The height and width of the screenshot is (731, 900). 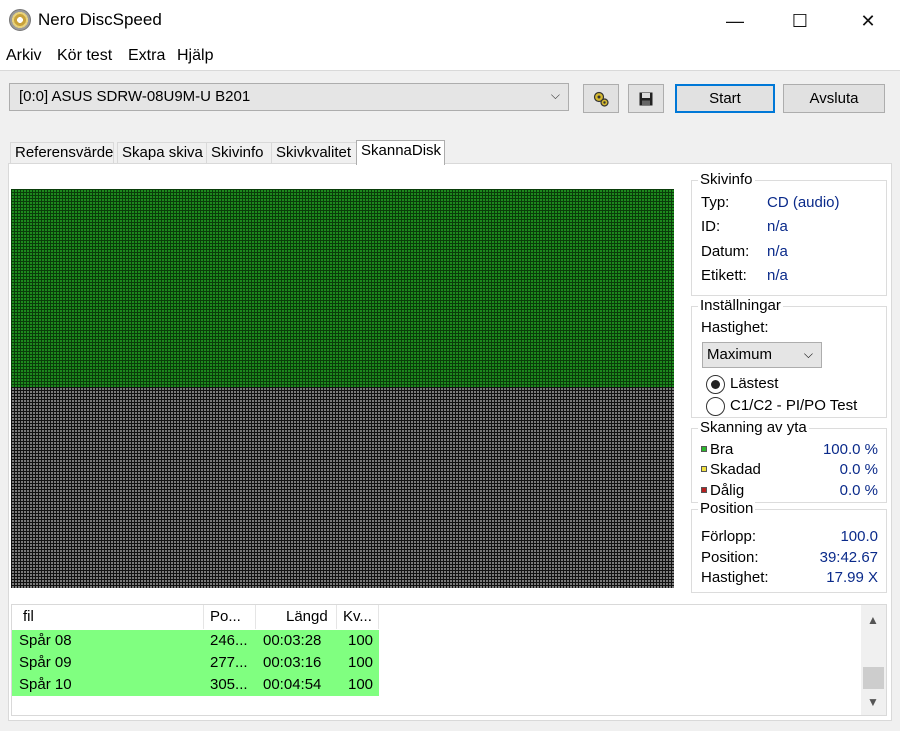 What do you see at coordinates (715, 406) in the screenshot?
I see `radio-c1c2-test` at bounding box center [715, 406].